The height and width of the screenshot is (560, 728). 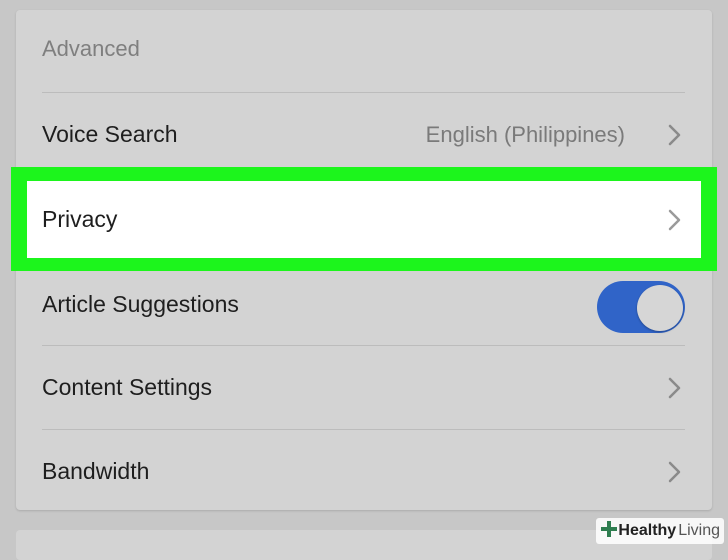 I want to click on article-suggestions-label: Article Suggestions, so click(x=140, y=303).